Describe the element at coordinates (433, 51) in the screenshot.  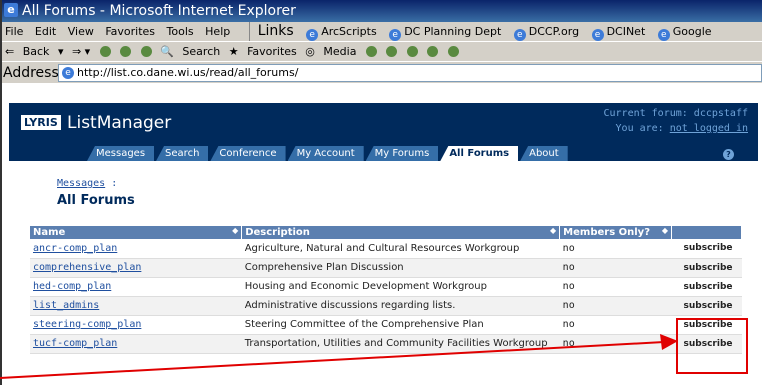
I see `edit-icon` at that location.